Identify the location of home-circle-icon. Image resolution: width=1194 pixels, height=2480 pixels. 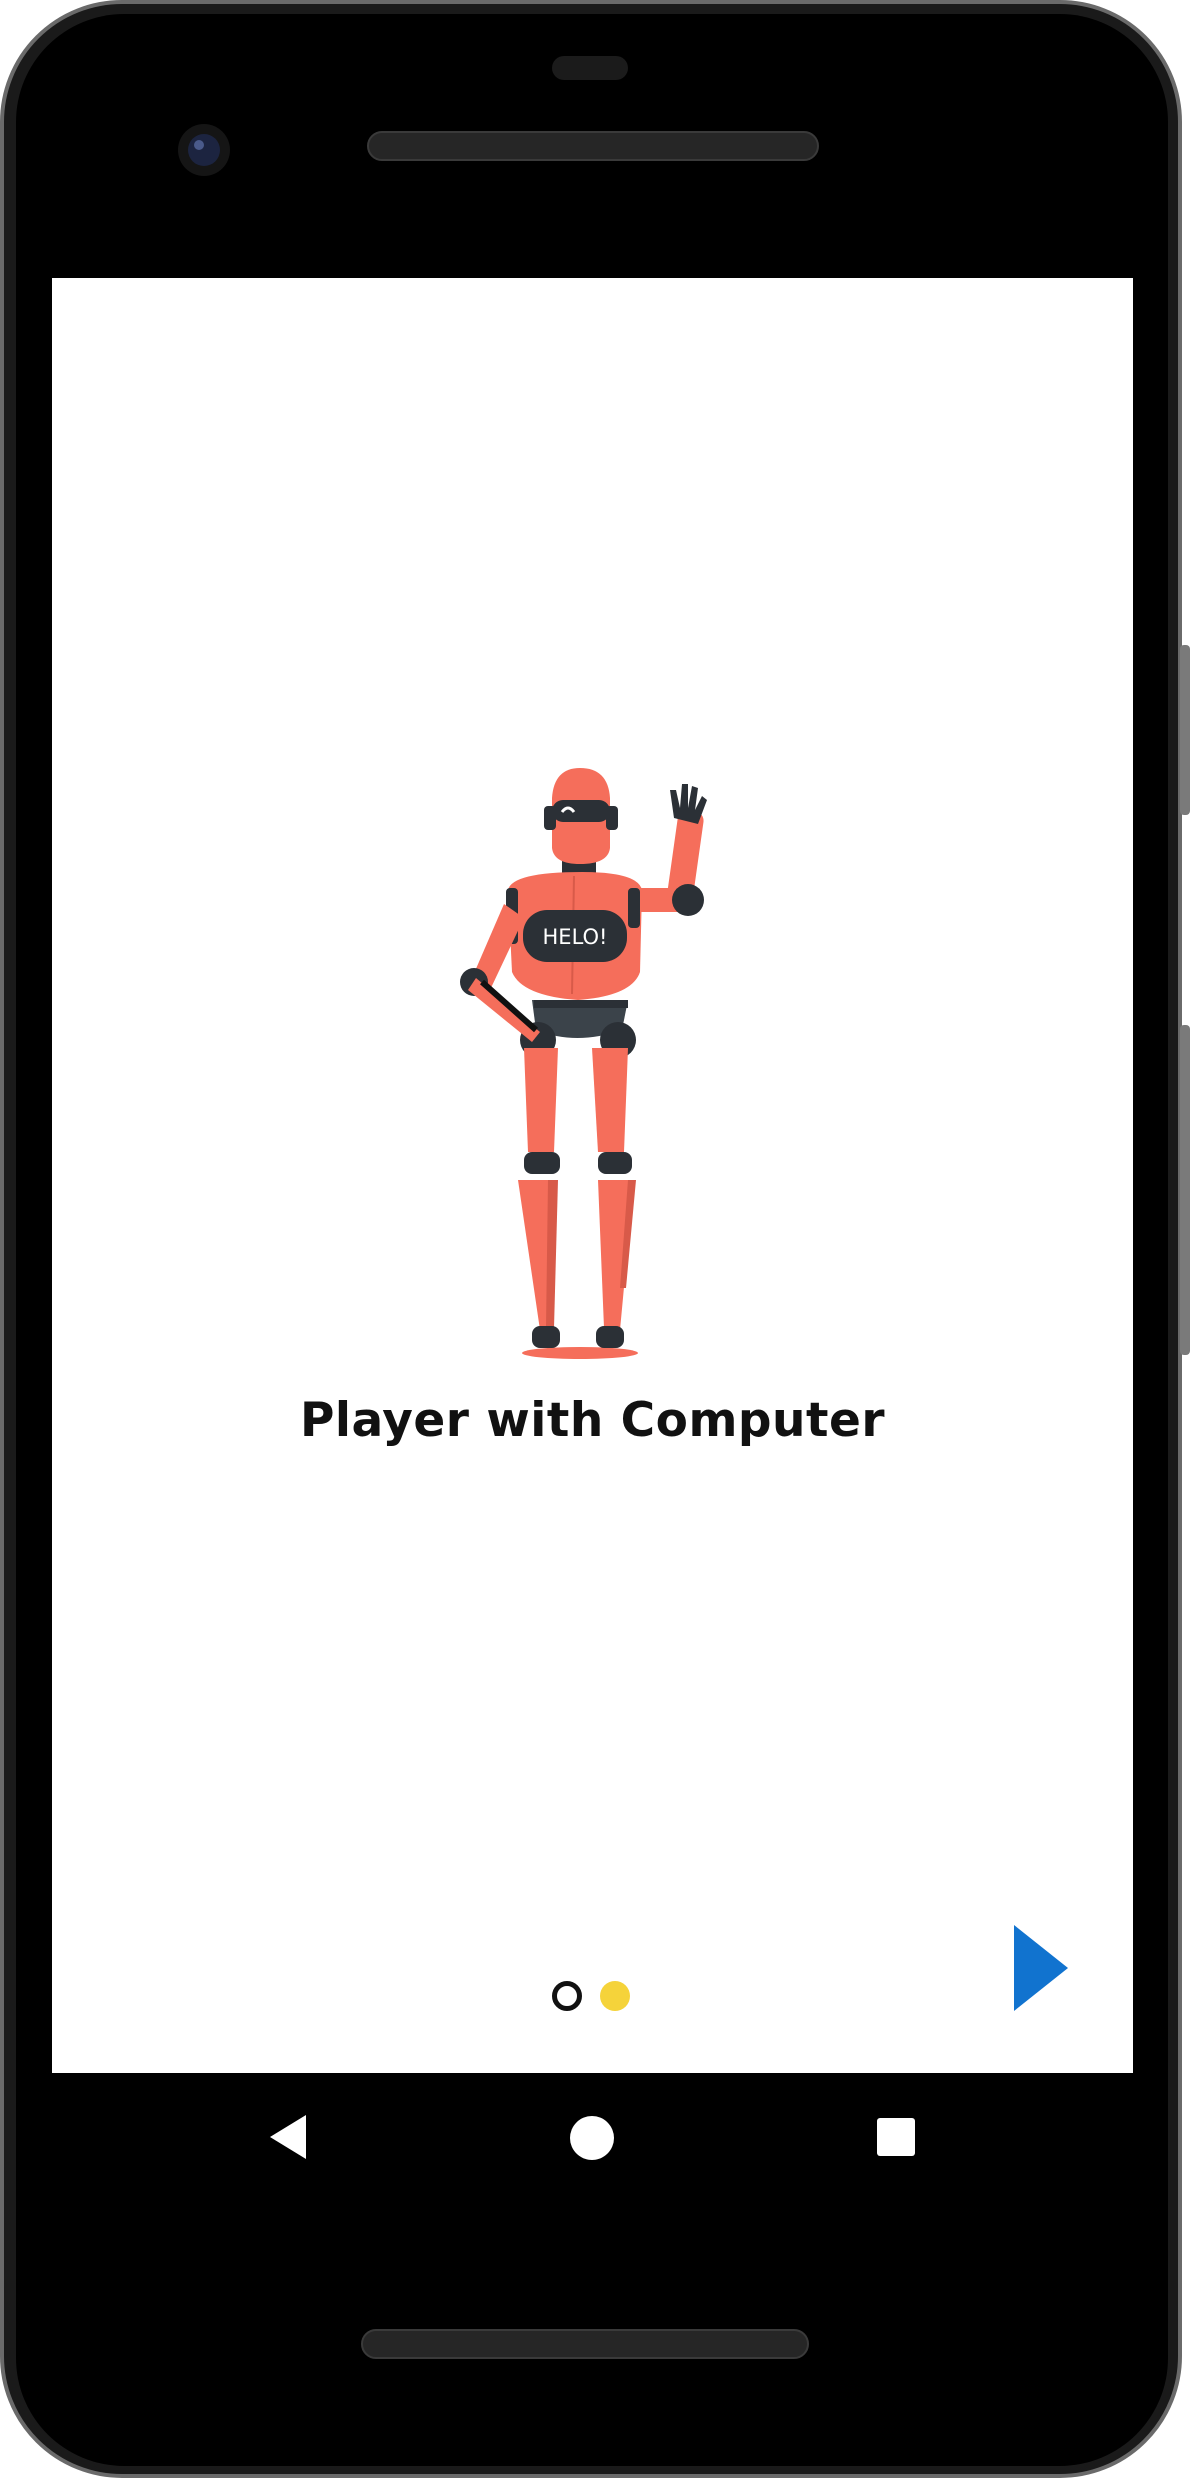
(592, 2138).